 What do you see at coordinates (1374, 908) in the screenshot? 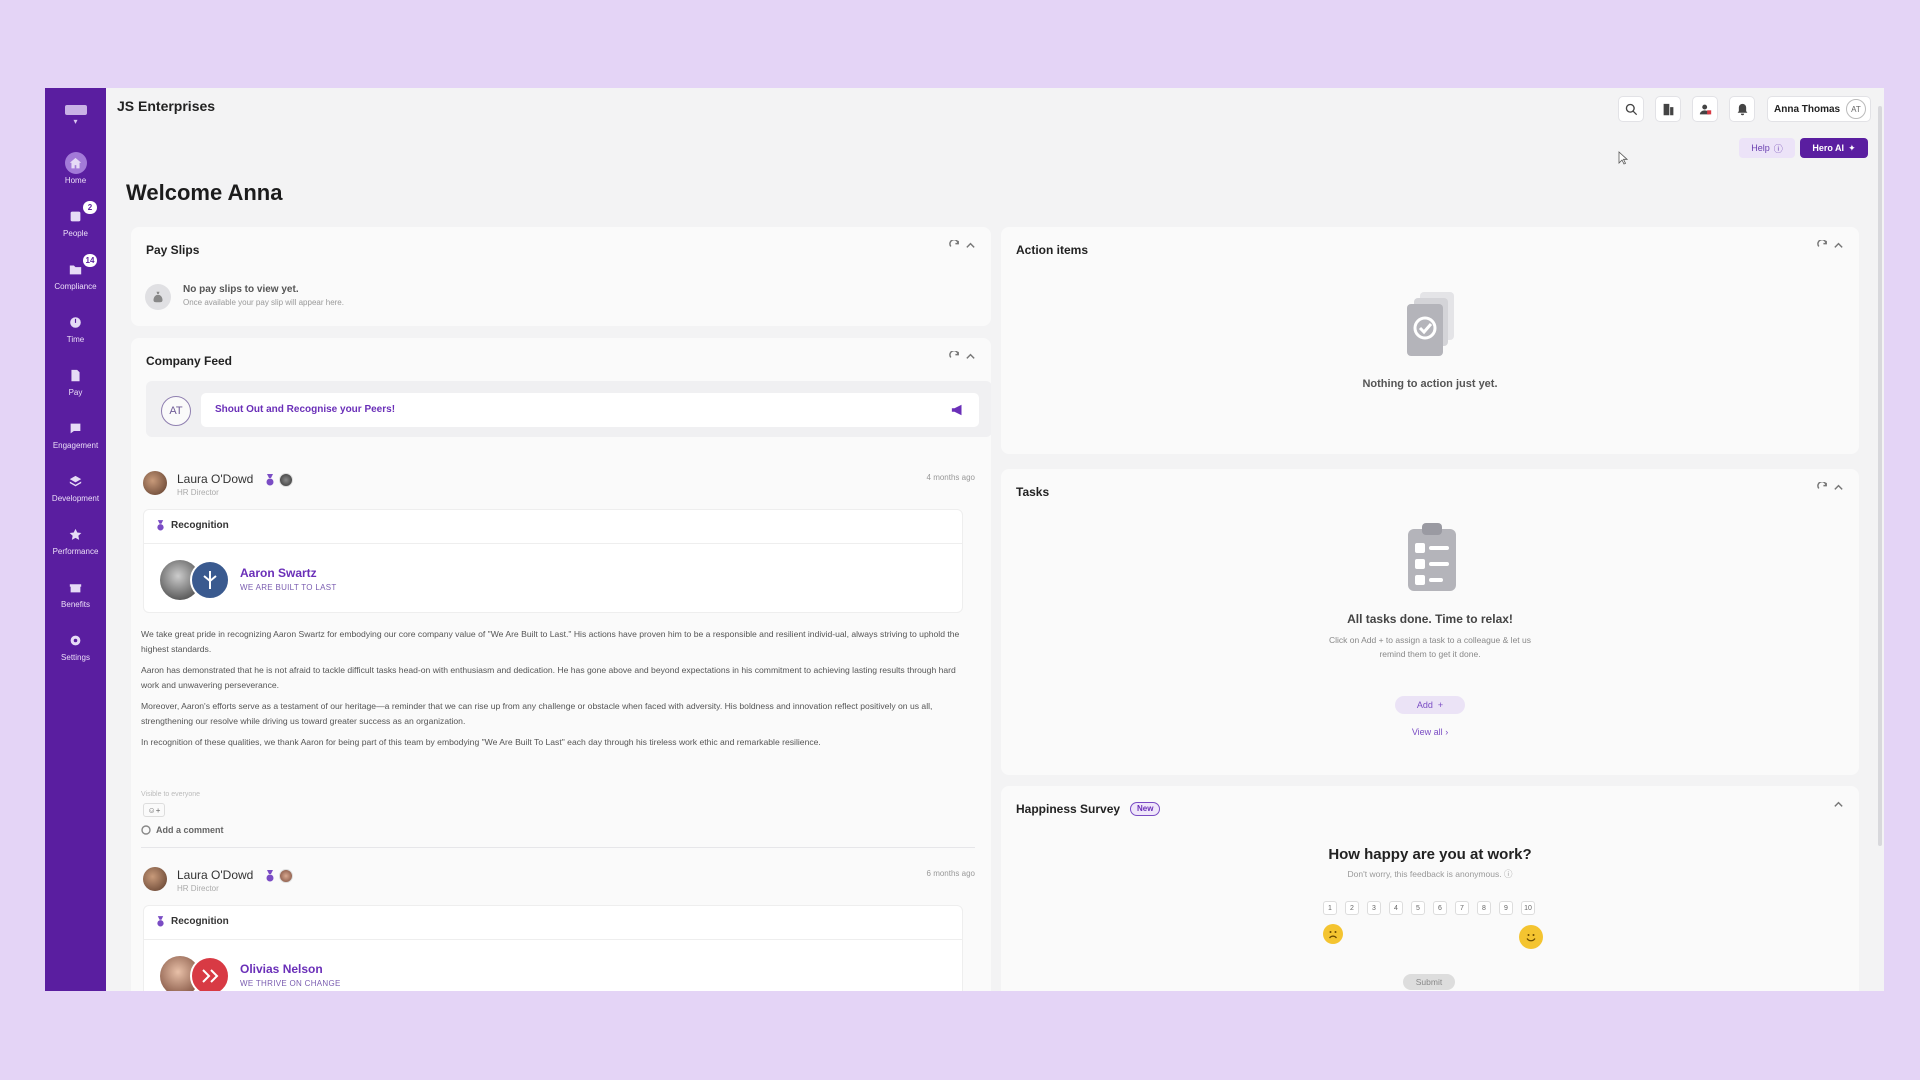
I see `rating-option: 3` at bounding box center [1374, 908].